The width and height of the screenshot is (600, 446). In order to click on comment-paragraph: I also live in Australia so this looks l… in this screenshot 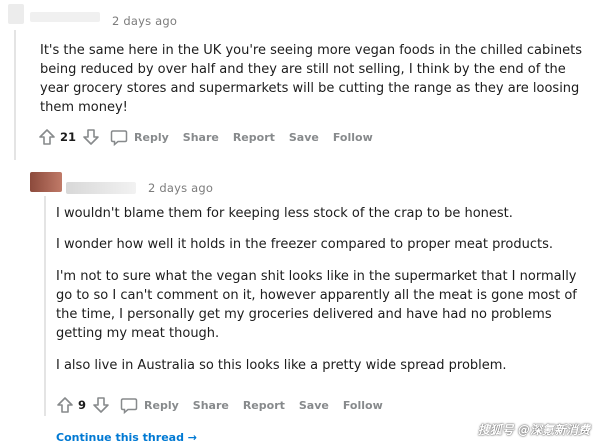, I will do `click(281, 365)`.